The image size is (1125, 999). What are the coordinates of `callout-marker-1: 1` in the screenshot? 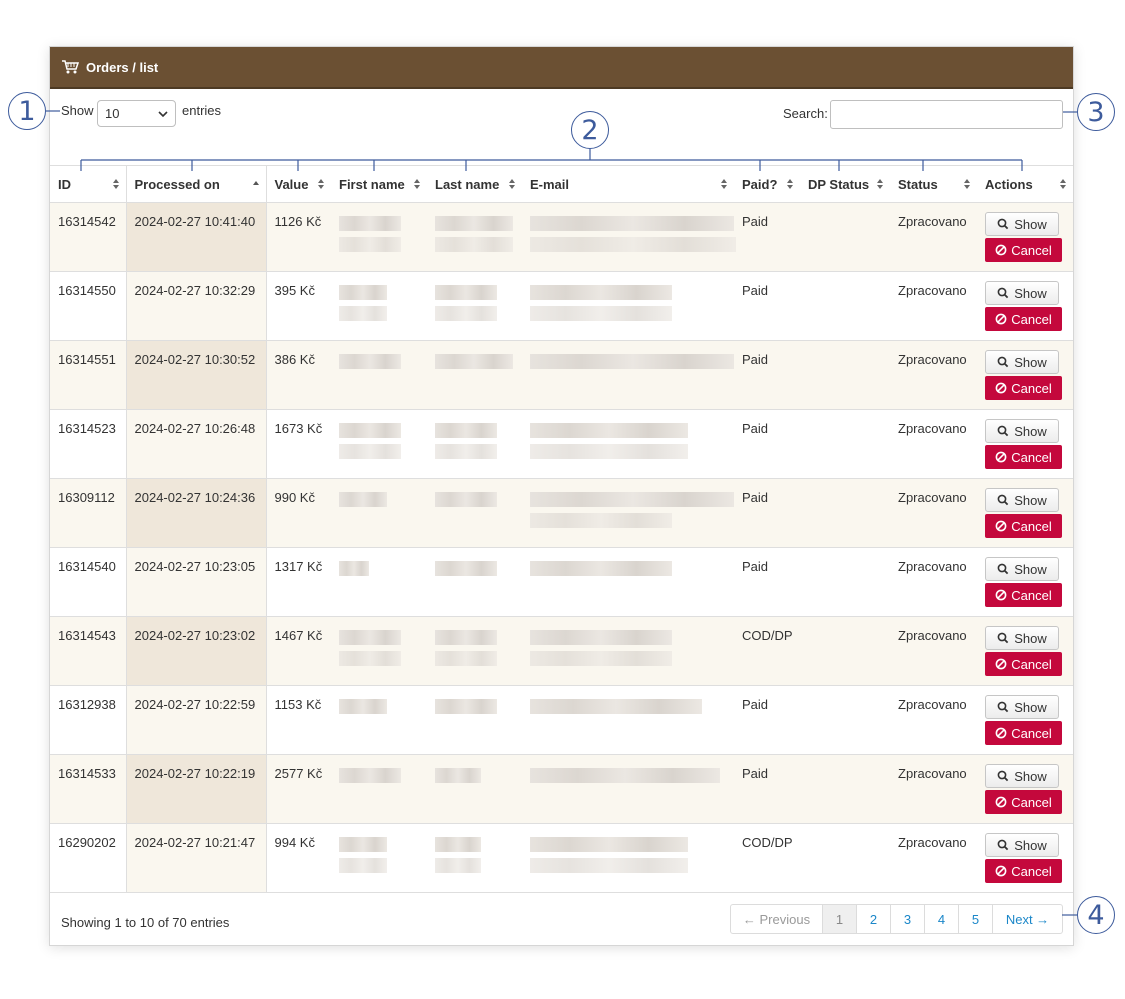 It's located at (27, 111).